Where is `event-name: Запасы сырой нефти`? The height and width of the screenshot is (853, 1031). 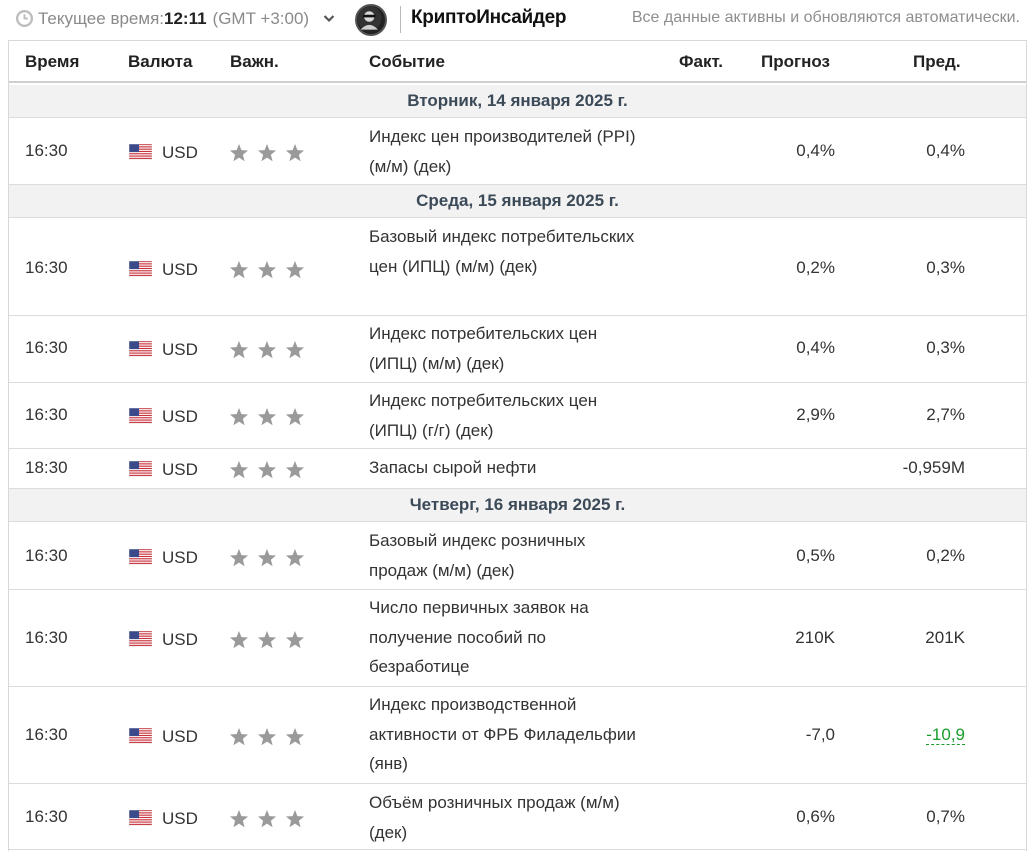 event-name: Запасы сырой нефти is located at coordinates (506, 468).